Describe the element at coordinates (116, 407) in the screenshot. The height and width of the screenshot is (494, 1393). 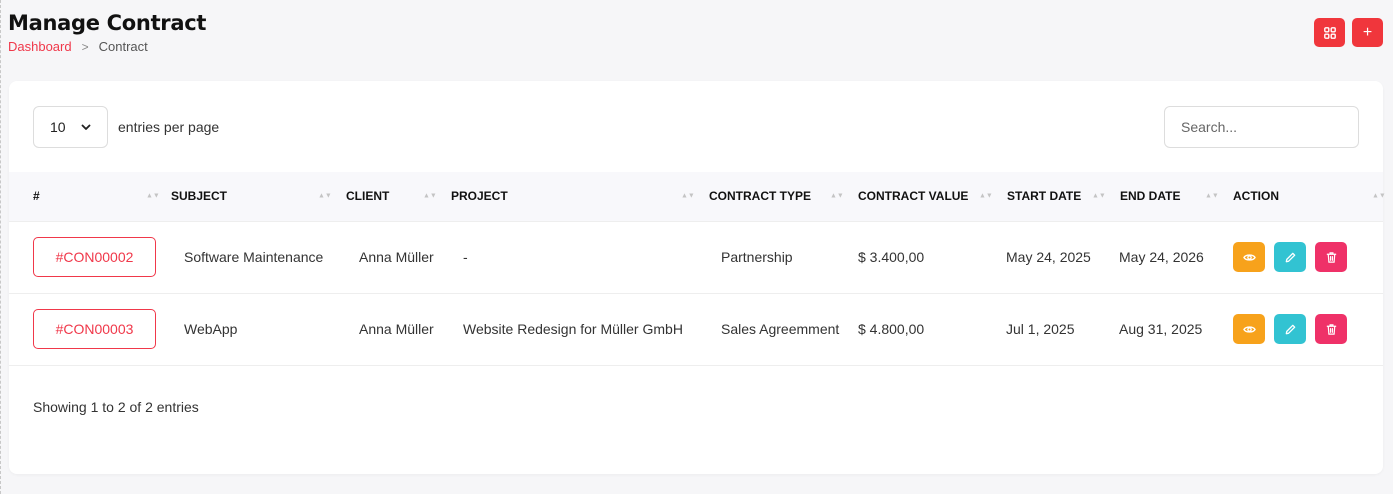
I see `pagination-info: Showing 1 to 2 of 2 entries` at that location.